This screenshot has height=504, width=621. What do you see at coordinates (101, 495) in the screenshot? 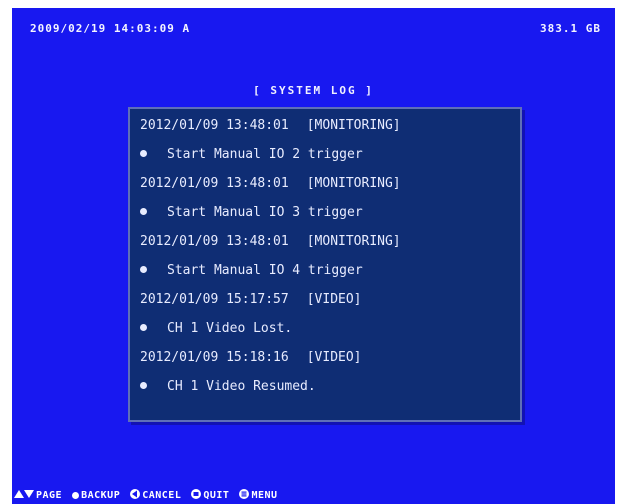
I see `backup-label: BACKUP` at bounding box center [101, 495].